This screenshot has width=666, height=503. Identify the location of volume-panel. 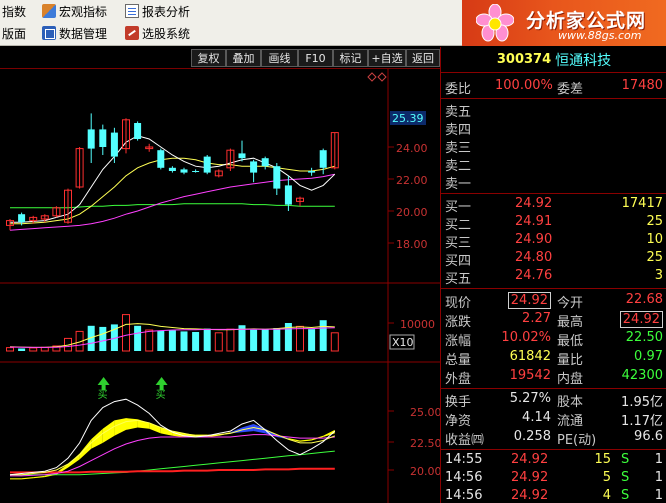
(172, 333).